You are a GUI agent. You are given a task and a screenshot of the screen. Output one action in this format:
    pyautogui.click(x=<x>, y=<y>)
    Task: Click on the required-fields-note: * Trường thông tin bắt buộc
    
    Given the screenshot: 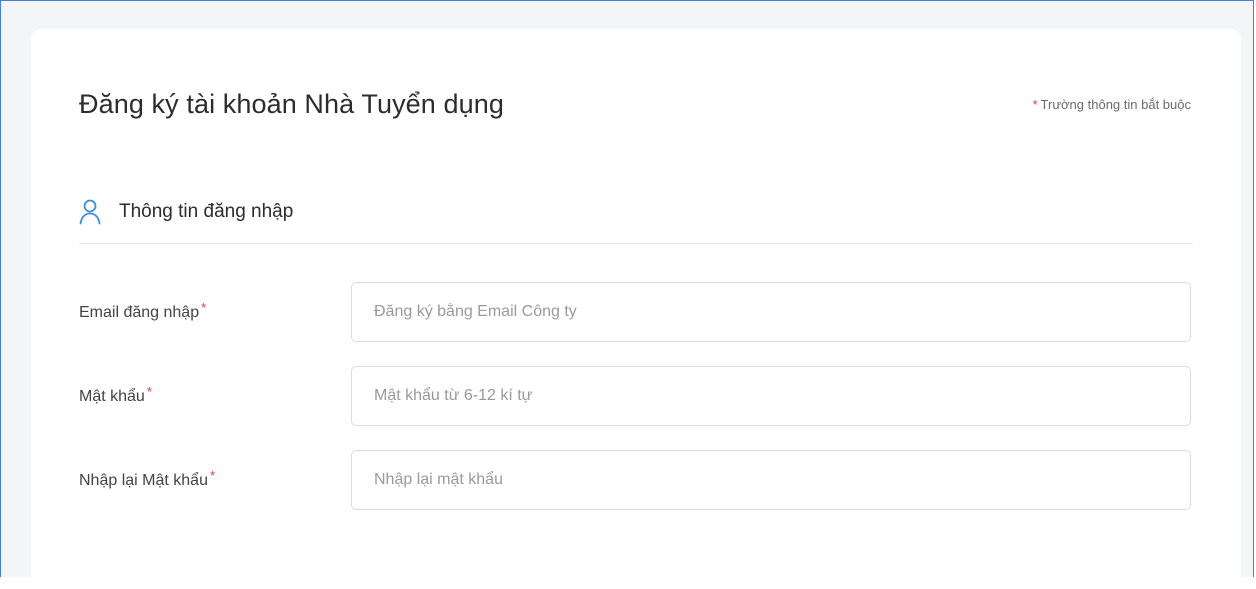 What is the action you would take?
    pyautogui.click(x=1111, y=104)
    